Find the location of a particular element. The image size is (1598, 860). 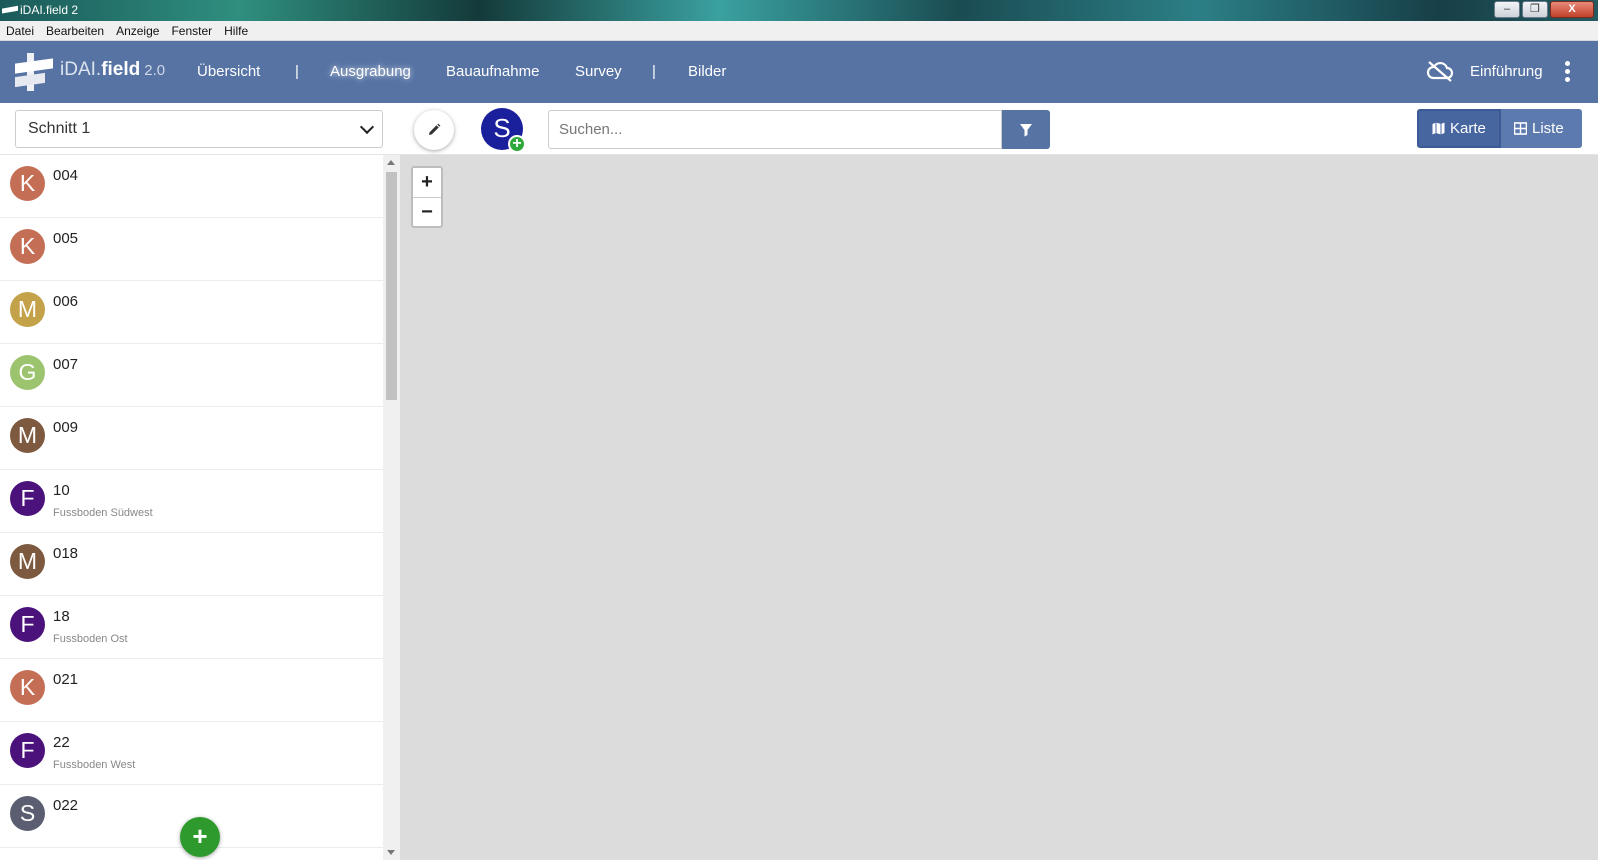

resource-identifier: 18 is located at coordinates (61, 616).